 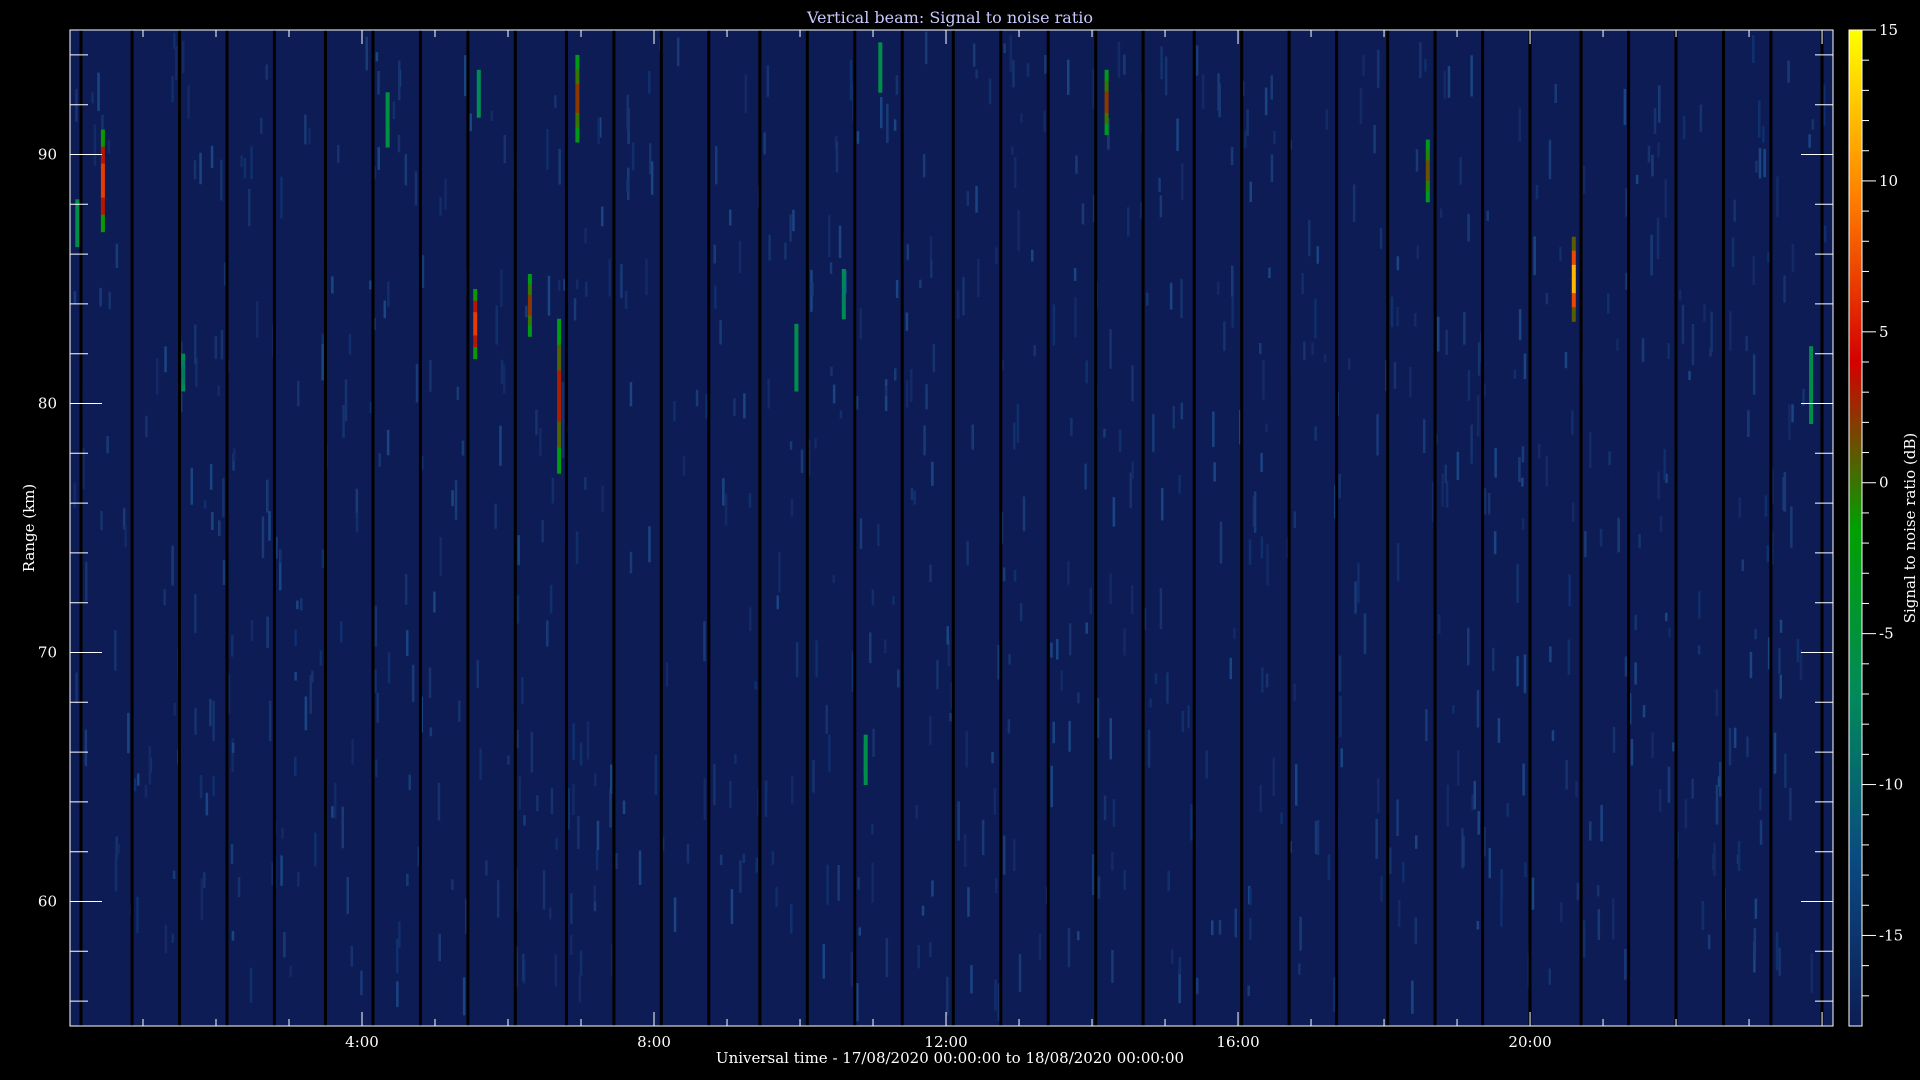 What do you see at coordinates (1237, 1042) in the screenshot?
I see `x-tick-label: 16:00` at bounding box center [1237, 1042].